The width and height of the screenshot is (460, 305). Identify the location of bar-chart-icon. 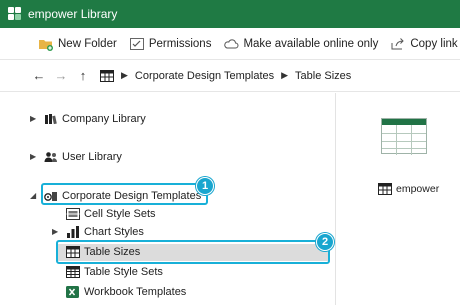
(73, 232).